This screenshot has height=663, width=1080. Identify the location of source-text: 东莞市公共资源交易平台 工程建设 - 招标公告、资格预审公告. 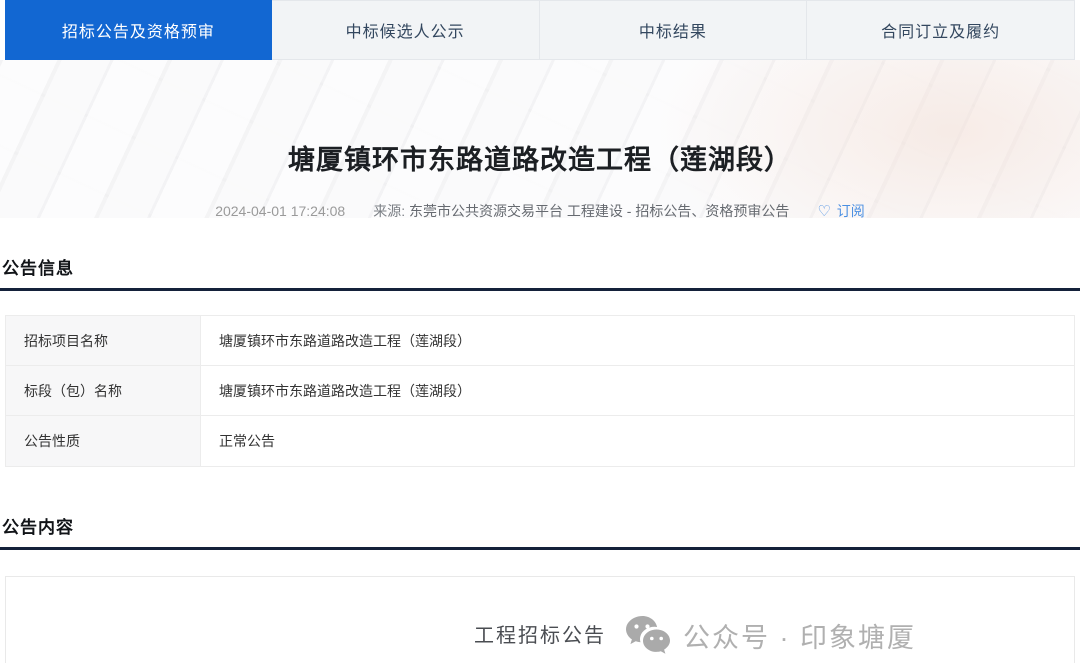
(599, 210).